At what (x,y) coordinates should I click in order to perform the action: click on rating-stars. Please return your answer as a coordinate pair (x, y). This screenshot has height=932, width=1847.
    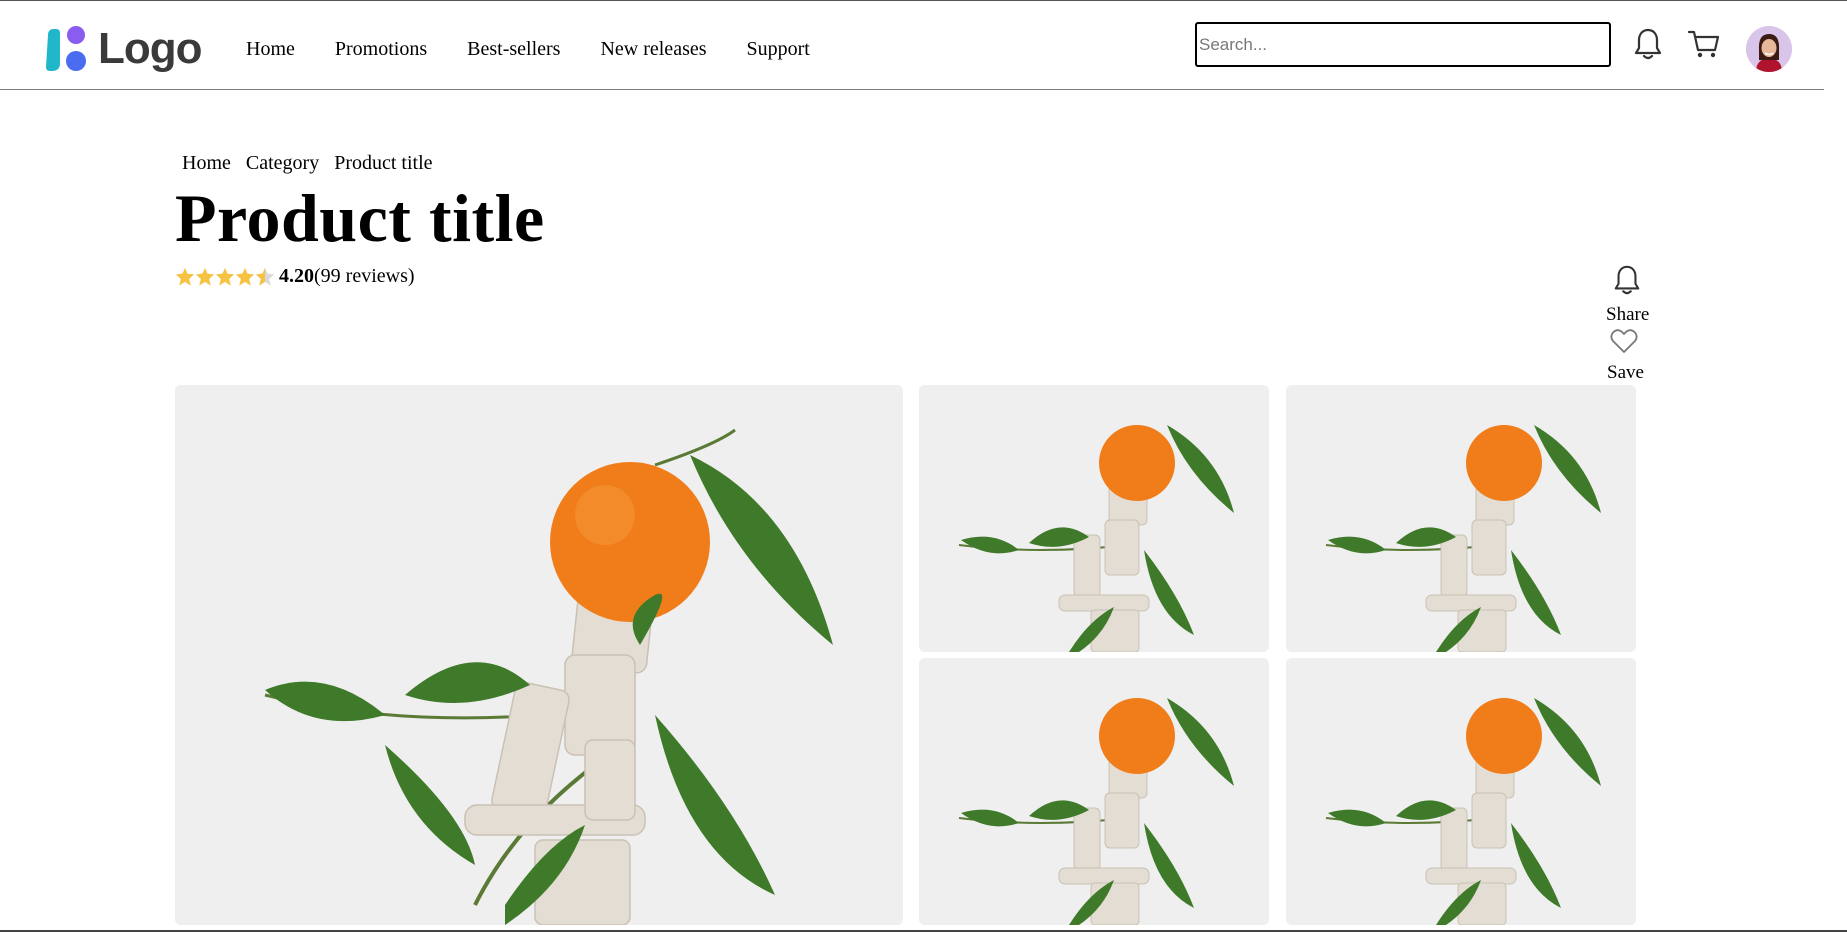
    Looking at the image, I should click on (225, 276).